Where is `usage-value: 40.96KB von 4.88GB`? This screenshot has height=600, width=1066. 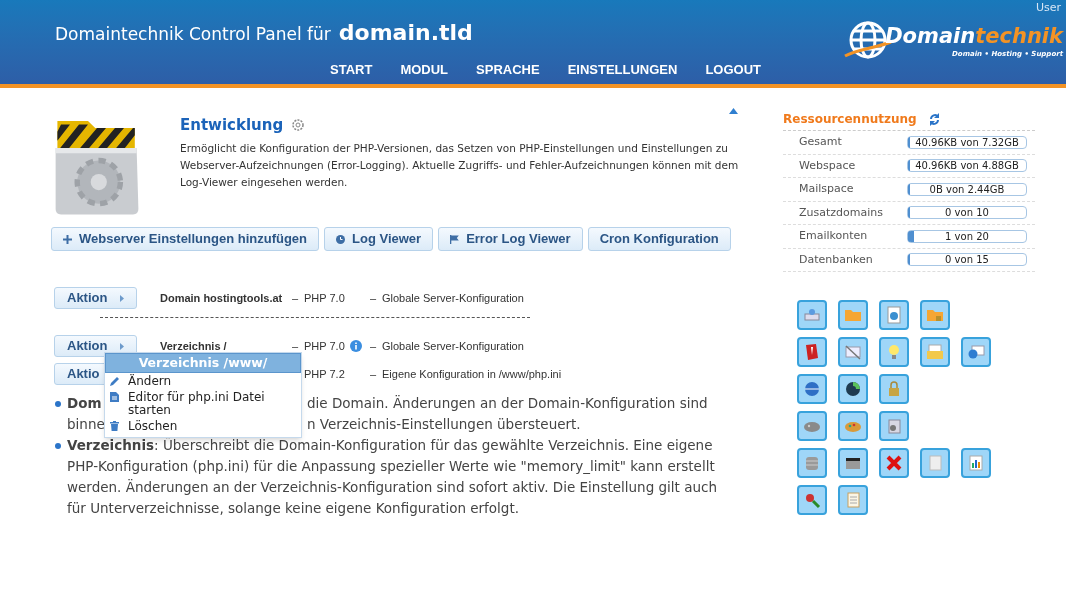 usage-value: 40.96KB von 4.88GB is located at coordinates (967, 166).